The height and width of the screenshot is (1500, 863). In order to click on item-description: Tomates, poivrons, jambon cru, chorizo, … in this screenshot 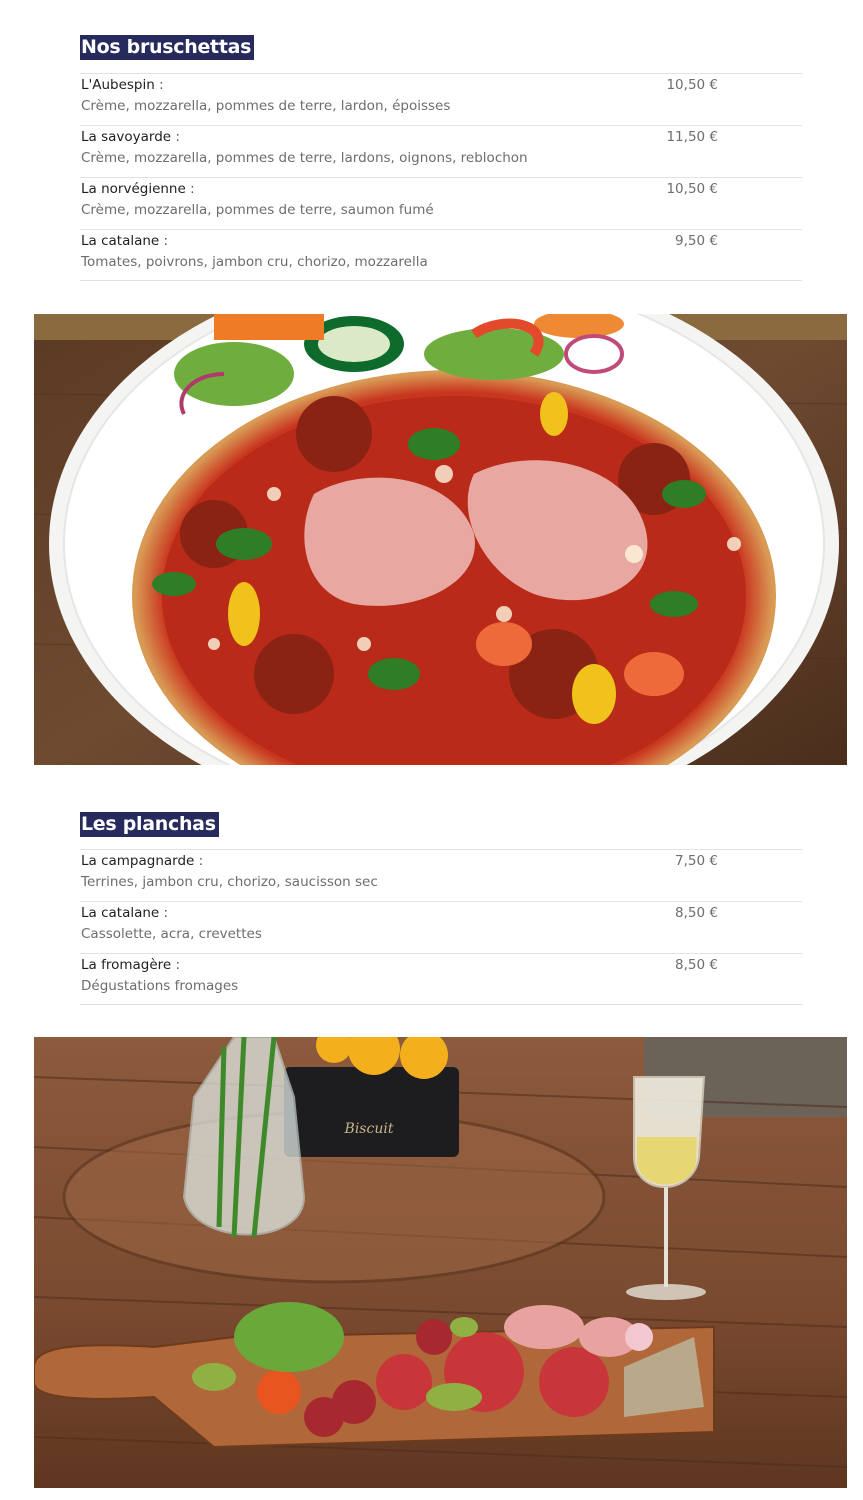, I will do `click(254, 262)`.